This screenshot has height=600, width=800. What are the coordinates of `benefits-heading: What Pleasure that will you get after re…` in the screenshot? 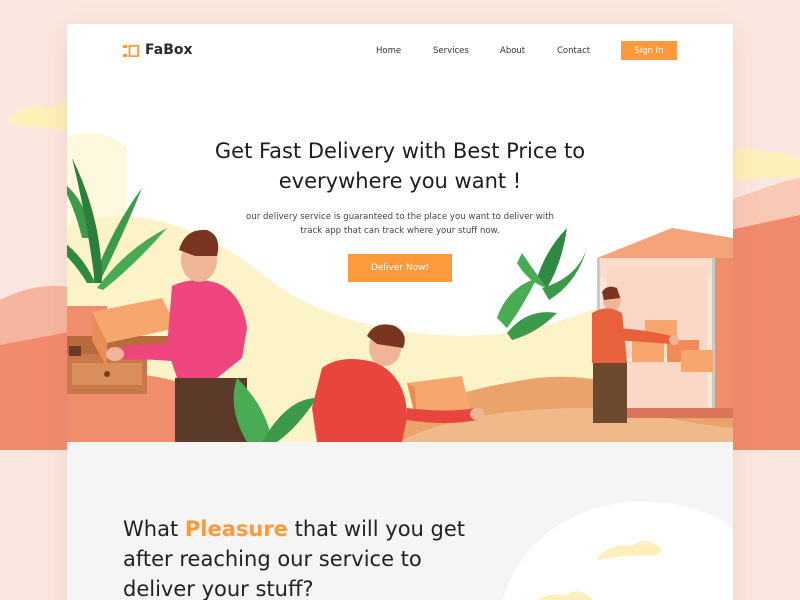 It's located at (303, 557).